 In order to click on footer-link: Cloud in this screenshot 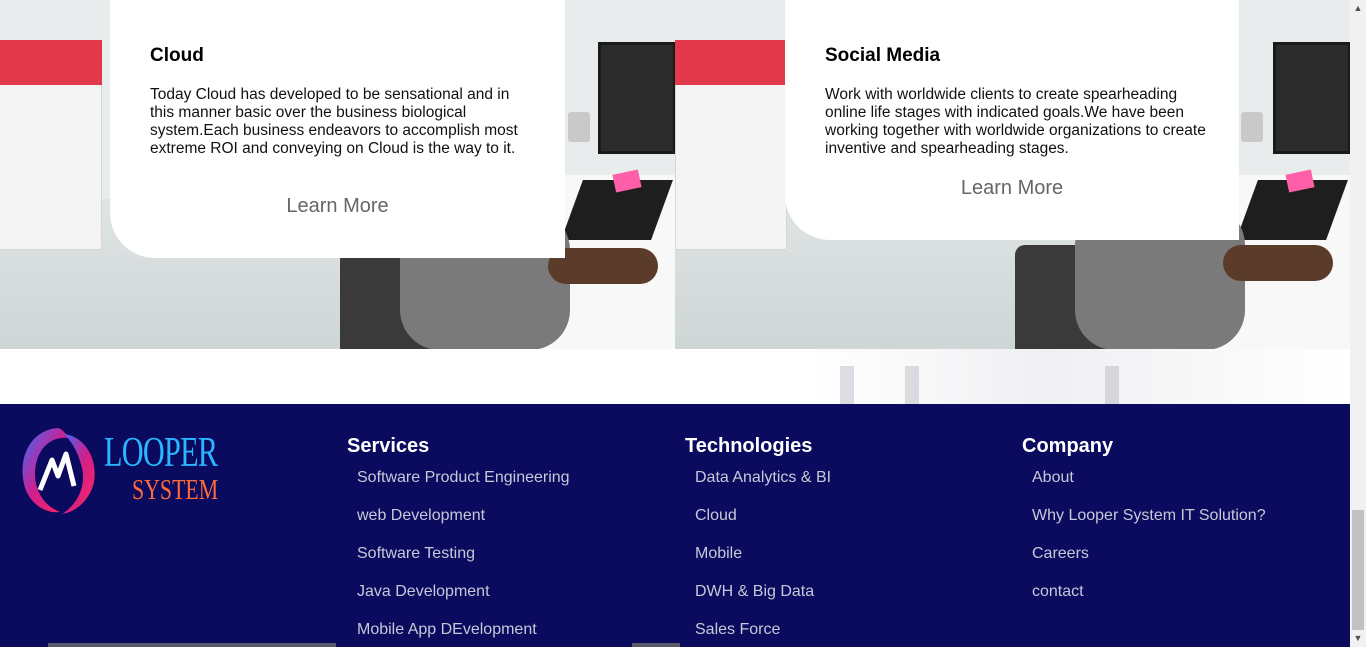, I will do `click(763, 525)`.